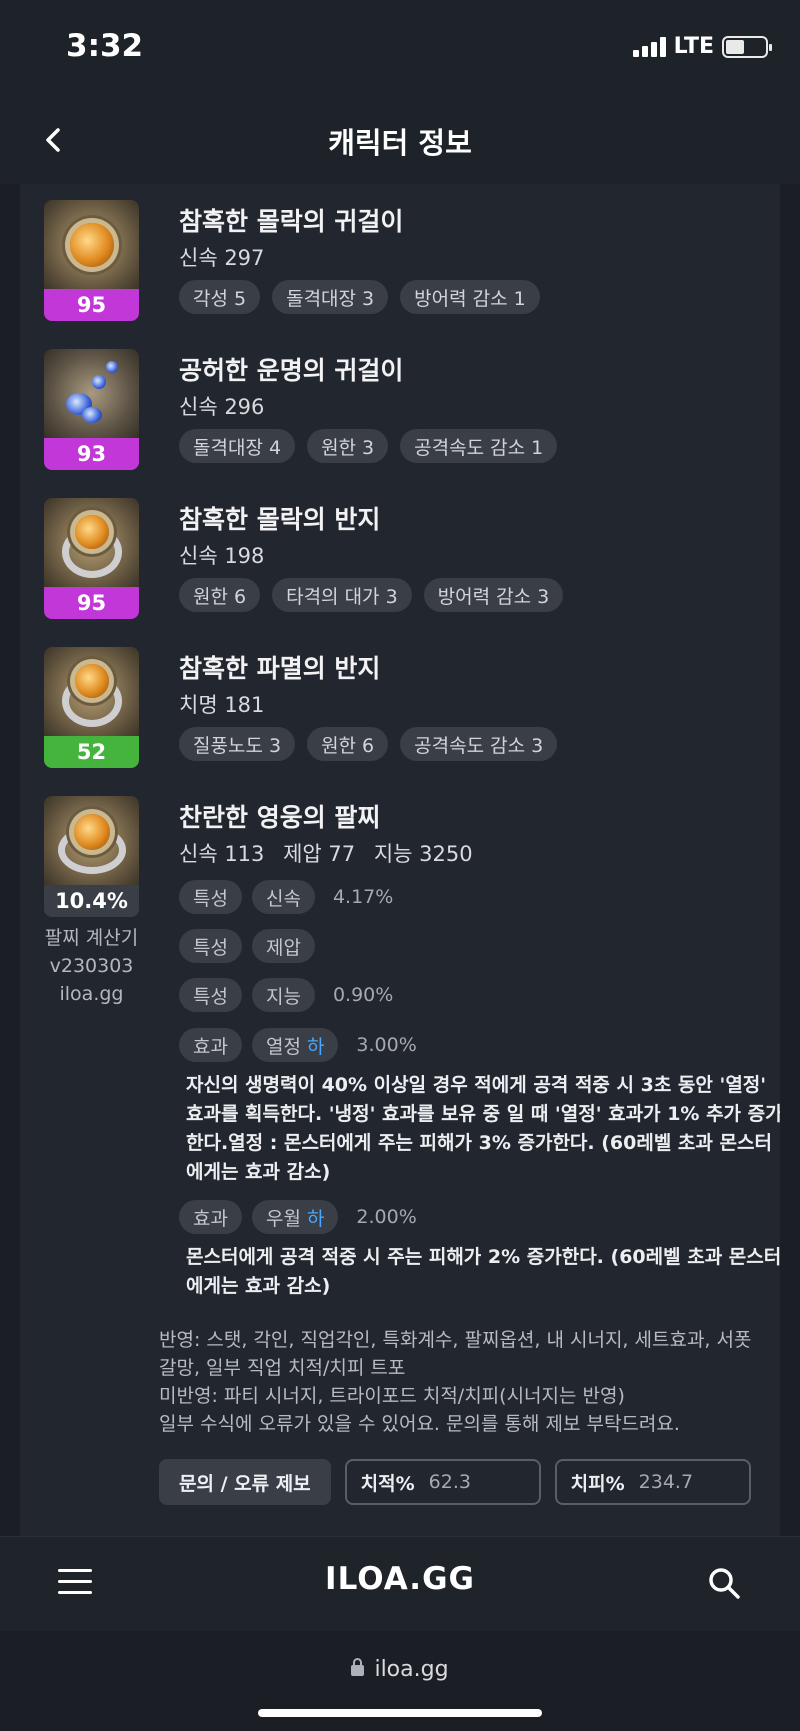 The width and height of the screenshot is (800, 1731). I want to click on effect-name-chip: 열정 하, so click(295, 1045).